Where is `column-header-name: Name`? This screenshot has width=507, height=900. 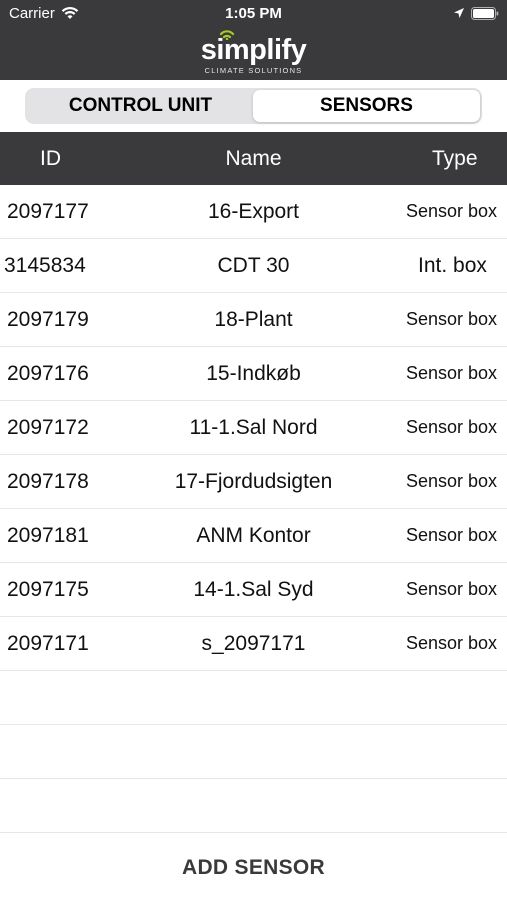 column-header-name: Name is located at coordinates (253, 158).